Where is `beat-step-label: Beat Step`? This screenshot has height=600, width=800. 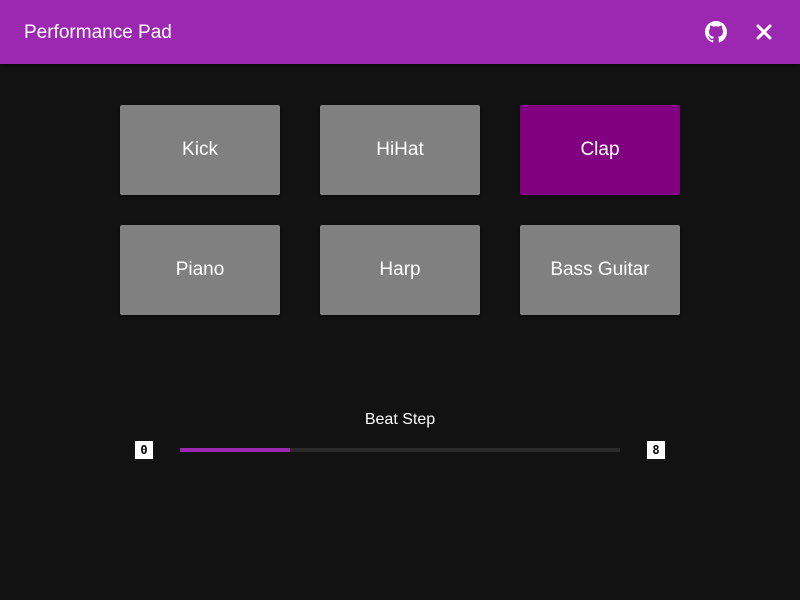
beat-step-label: Beat Step is located at coordinates (400, 419).